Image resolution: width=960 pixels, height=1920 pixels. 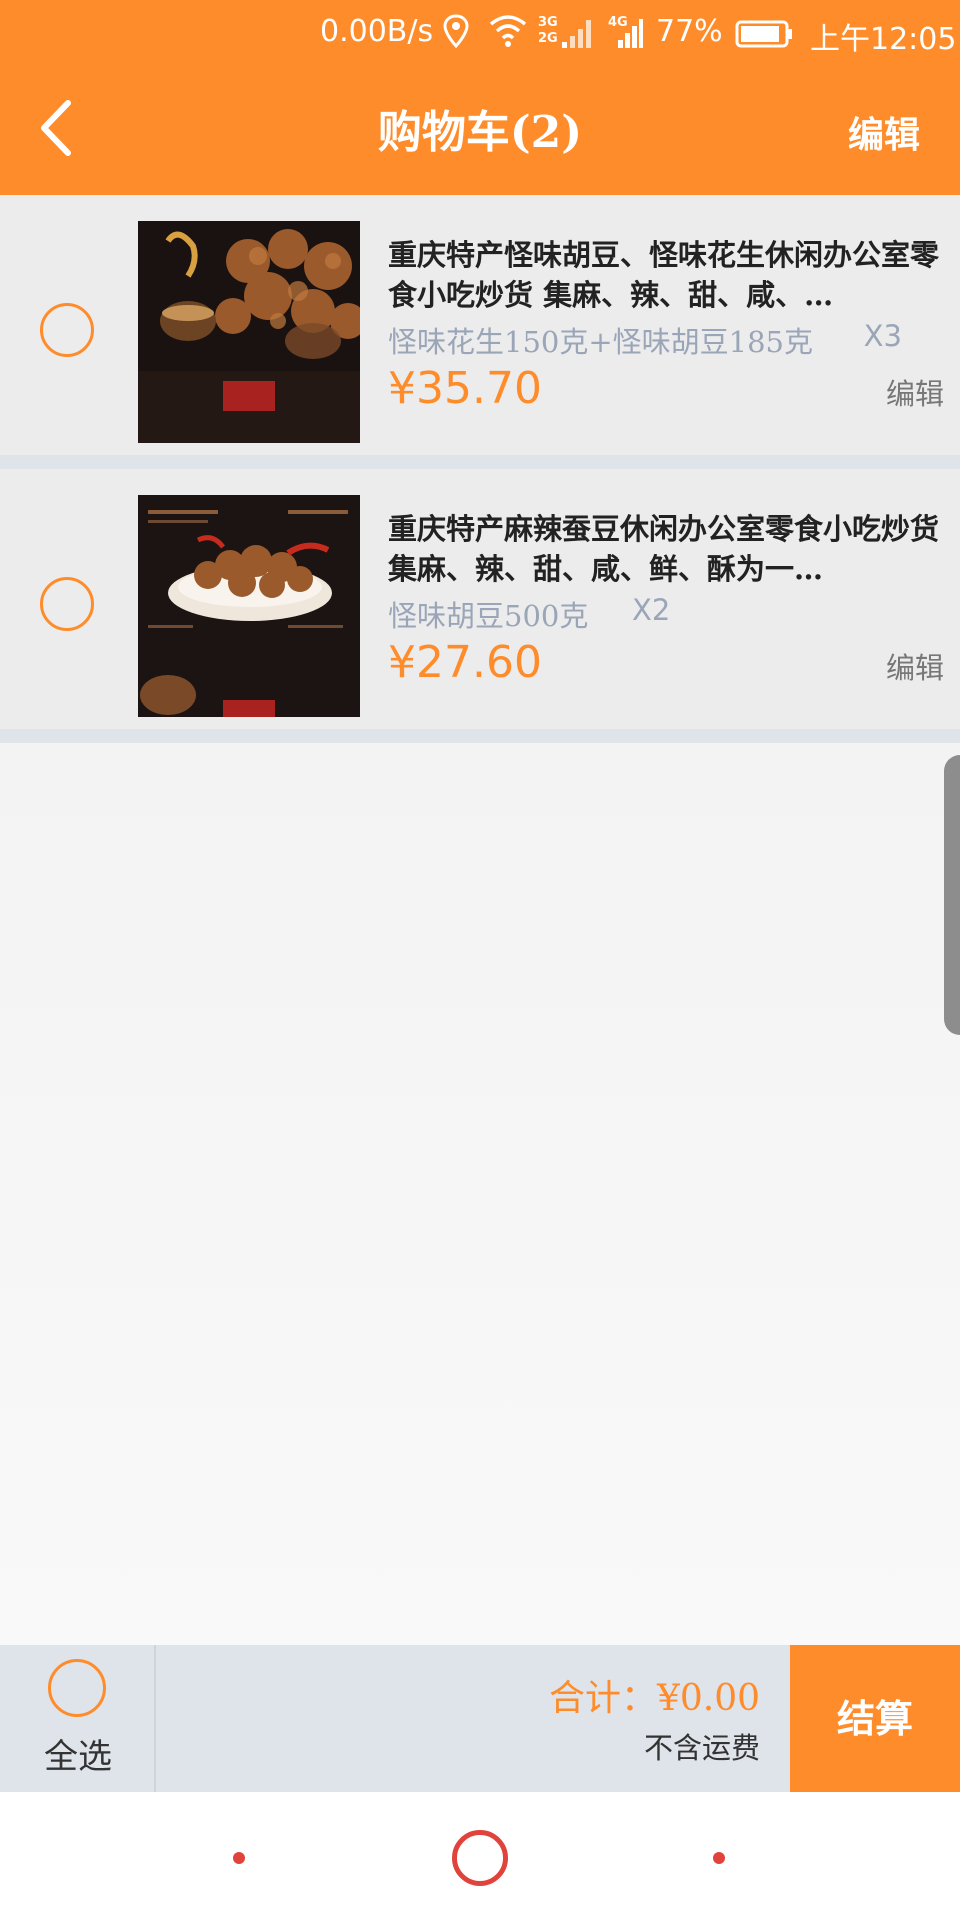 I want to click on select-all-checkbox, so click(x=77, y=1688).